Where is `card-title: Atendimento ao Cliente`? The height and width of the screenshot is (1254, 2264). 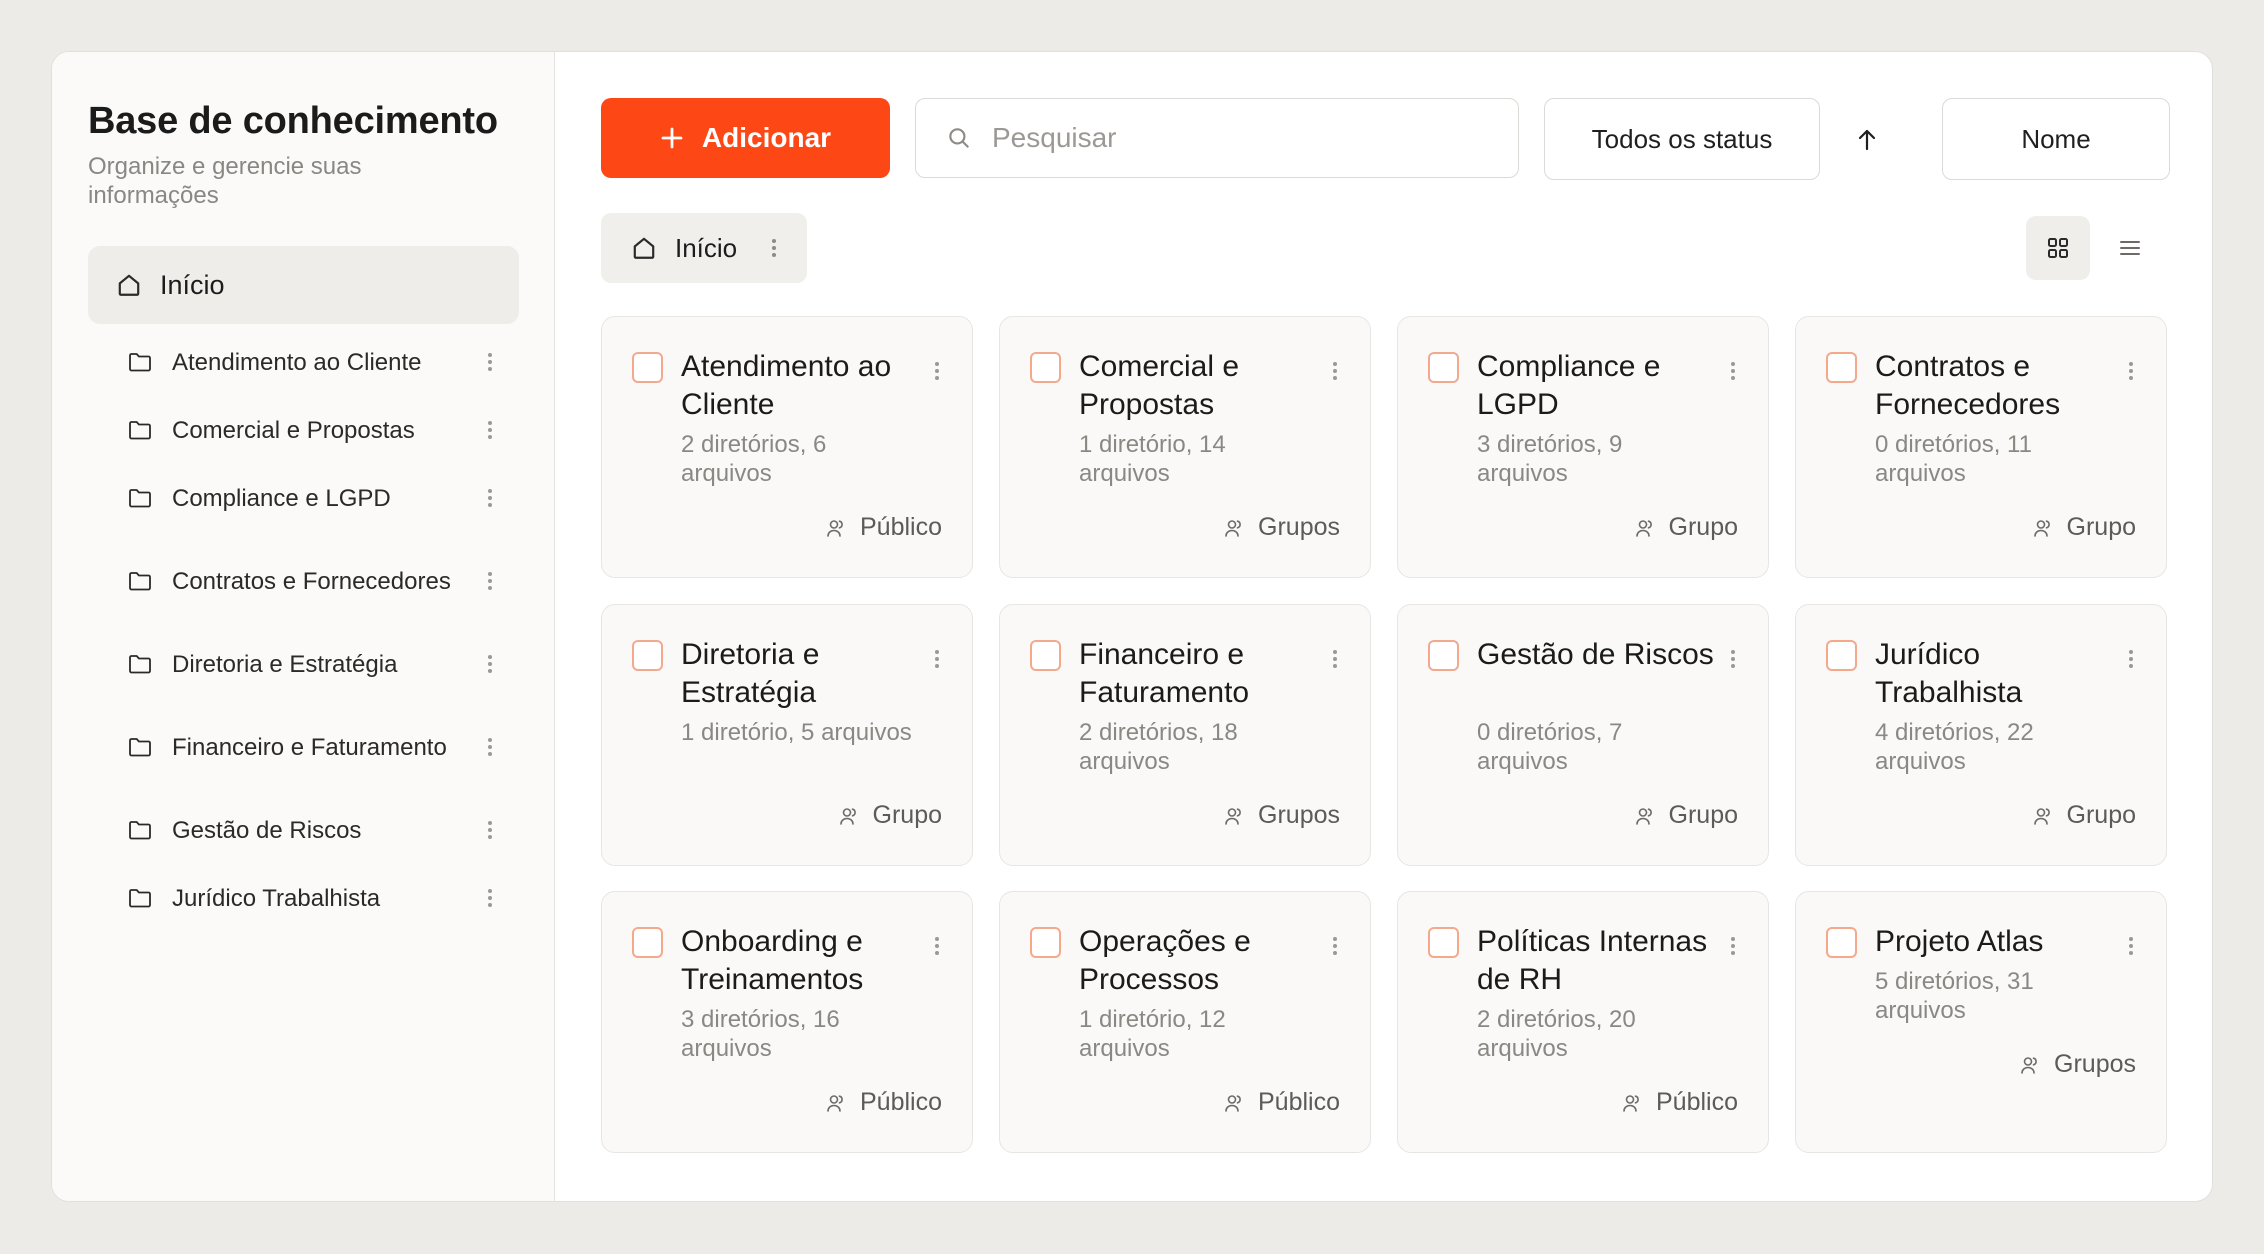
card-title: Atendimento ao Cliente is located at coordinates (786, 385).